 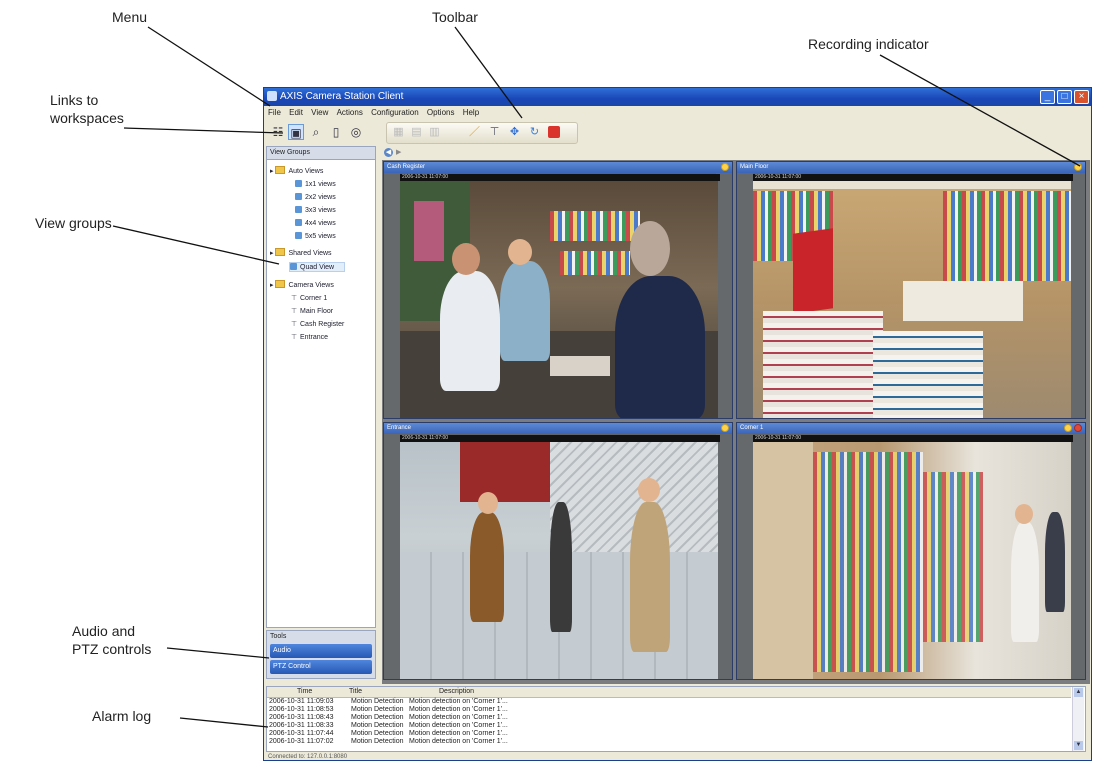 I want to click on camera-tile-entrance: Entrance 2006-10-31 11:07:00, so click(x=558, y=551).